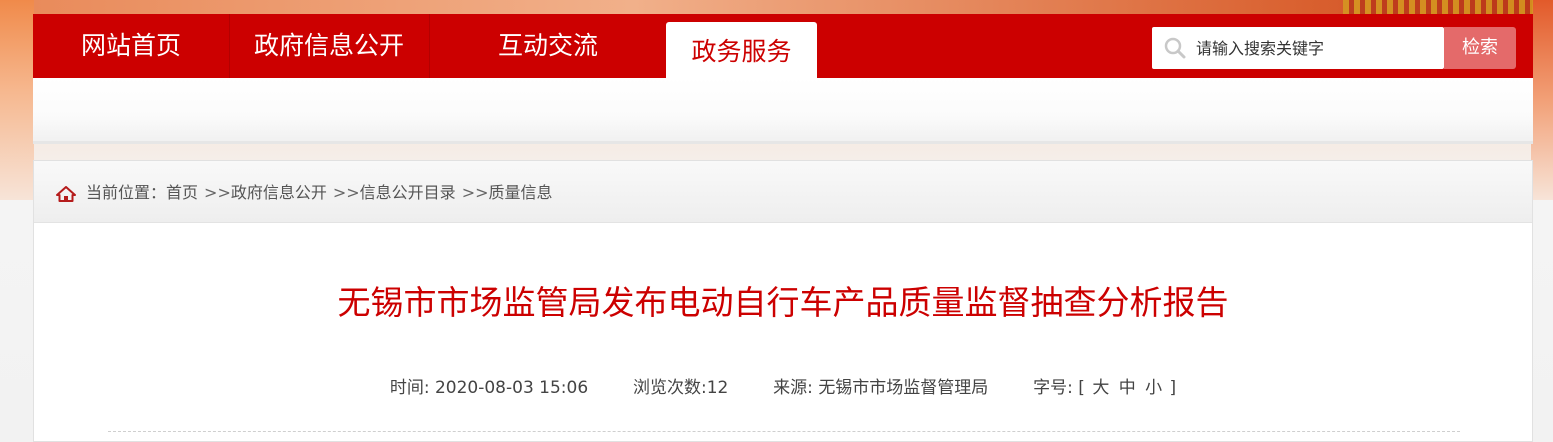 This screenshot has height=442, width=1553. I want to click on font-size-small-button: 小, so click(1153, 388).